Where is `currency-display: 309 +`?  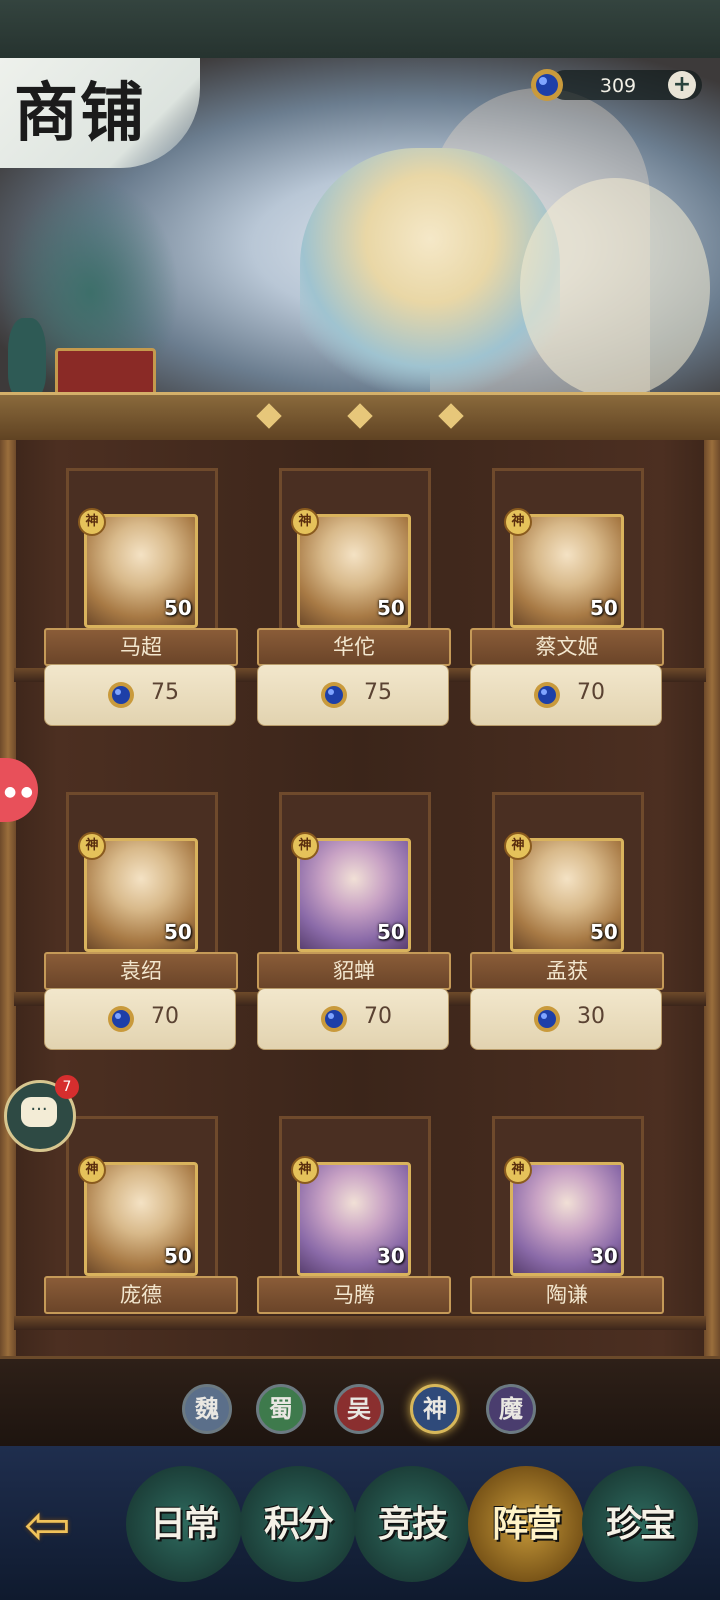
currency-display: 309 + is located at coordinates (616, 85).